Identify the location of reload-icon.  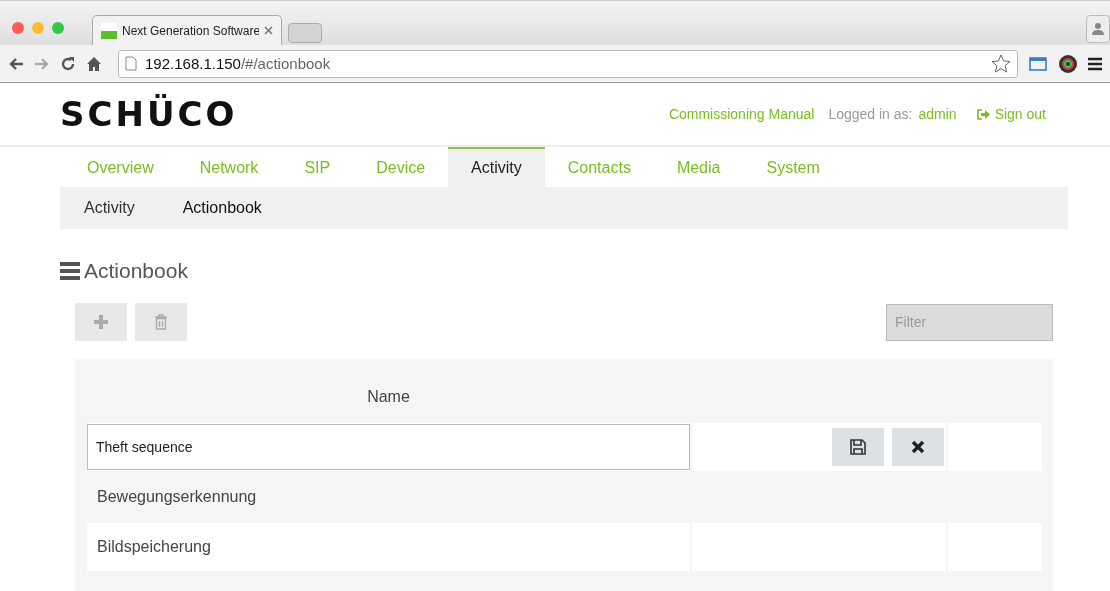
(68, 63).